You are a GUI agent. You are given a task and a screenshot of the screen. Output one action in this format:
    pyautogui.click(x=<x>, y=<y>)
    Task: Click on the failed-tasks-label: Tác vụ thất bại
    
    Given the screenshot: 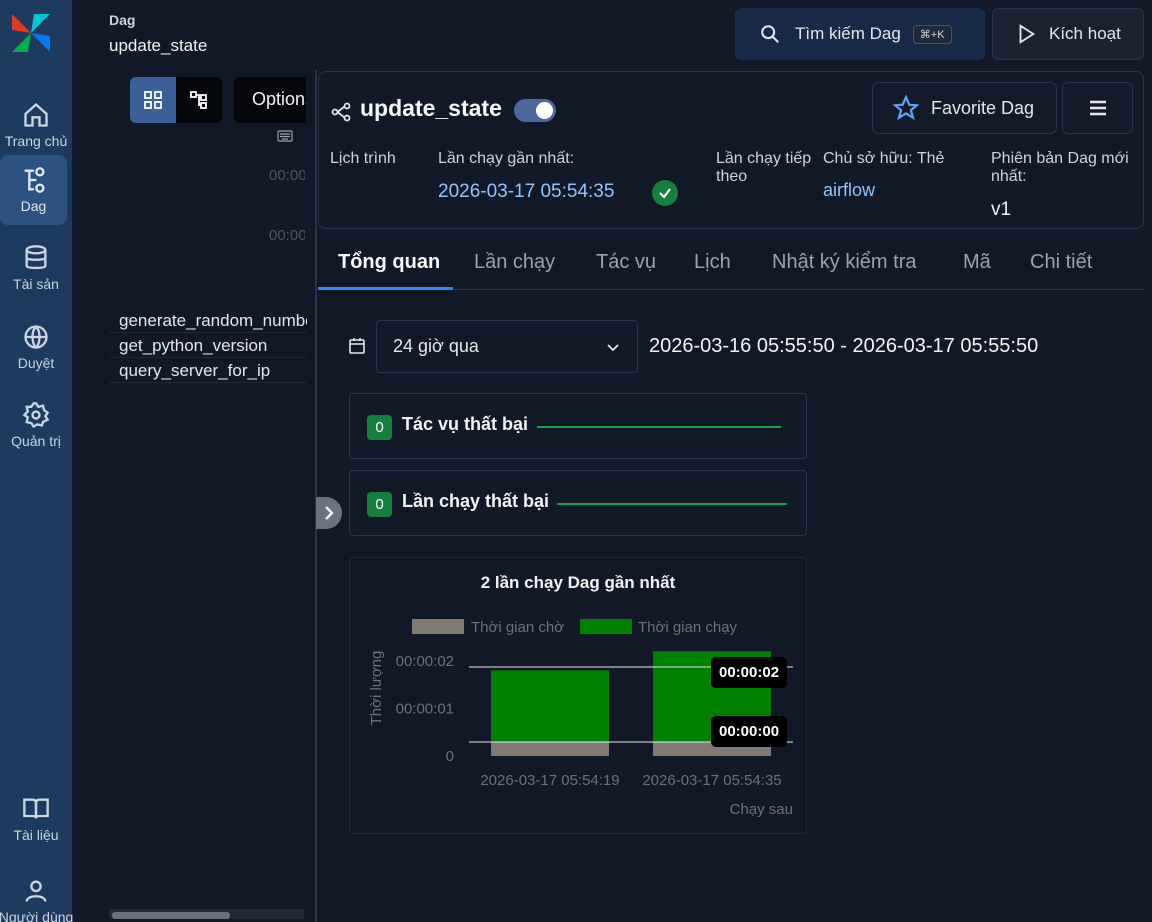 What is the action you would take?
    pyautogui.click(x=465, y=424)
    